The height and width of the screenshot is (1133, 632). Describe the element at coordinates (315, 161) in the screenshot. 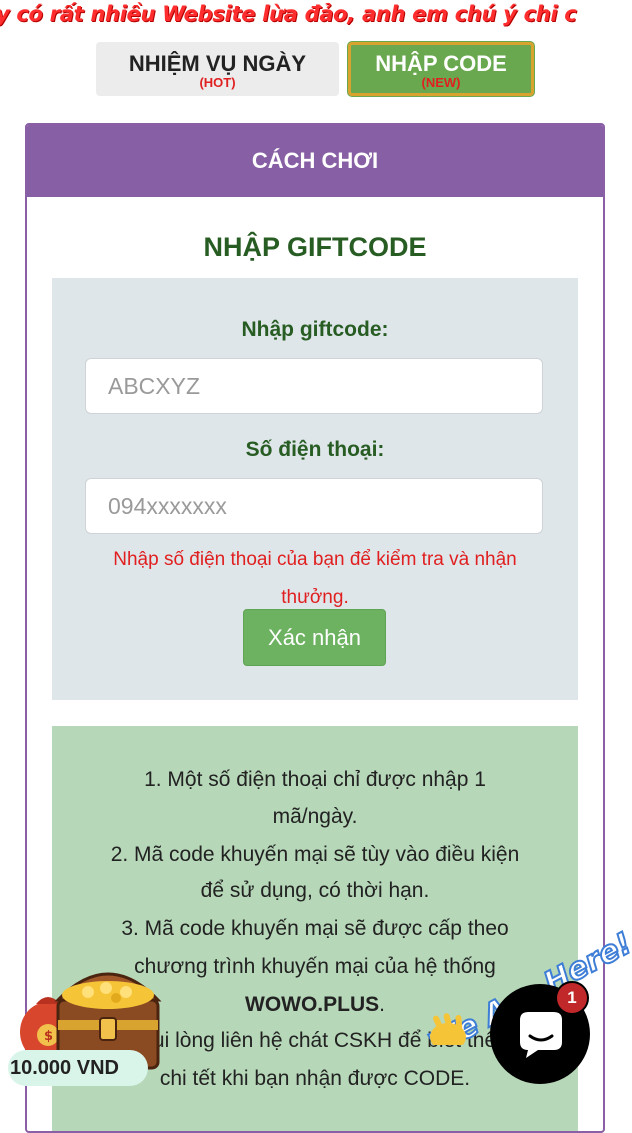

I see `how-to-play-header: CÁCH CHƠI` at that location.